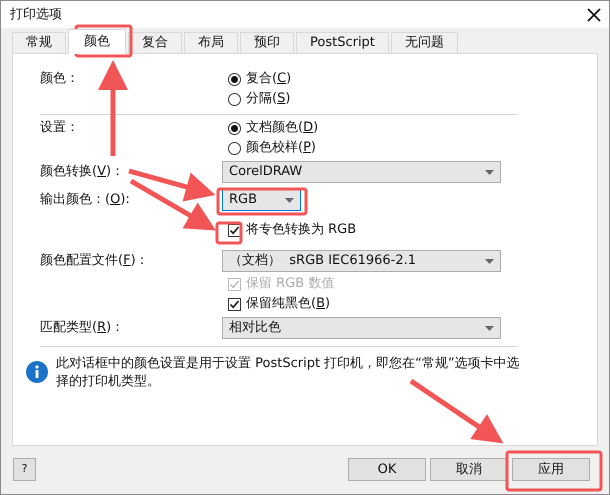 The image size is (610, 495). I want to click on info-icon, so click(37, 372).